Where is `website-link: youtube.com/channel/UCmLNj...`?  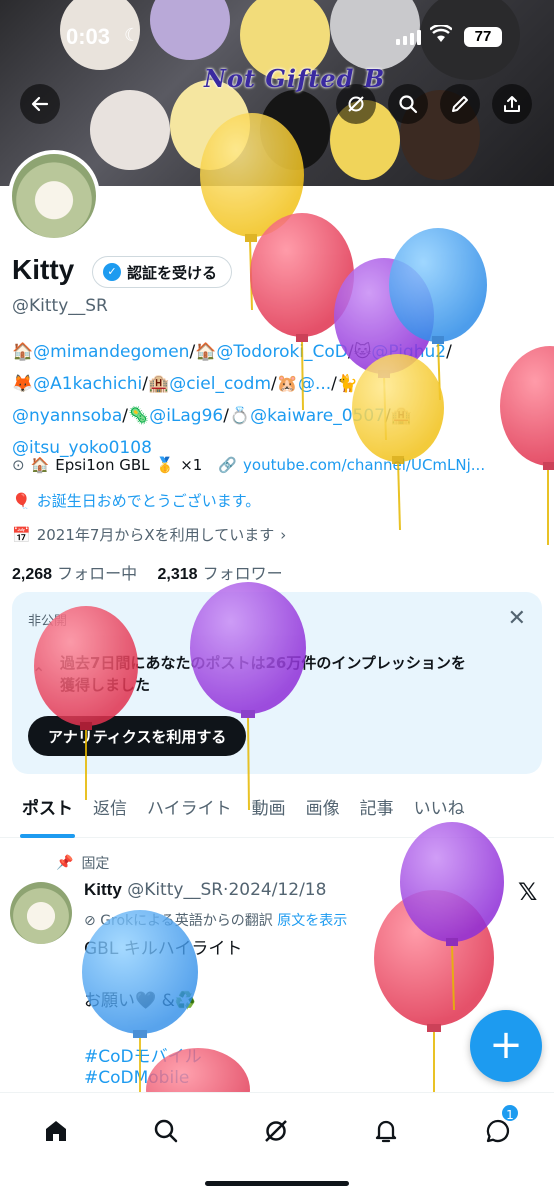 website-link: youtube.com/channel/UCmLNj... is located at coordinates (364, 465).